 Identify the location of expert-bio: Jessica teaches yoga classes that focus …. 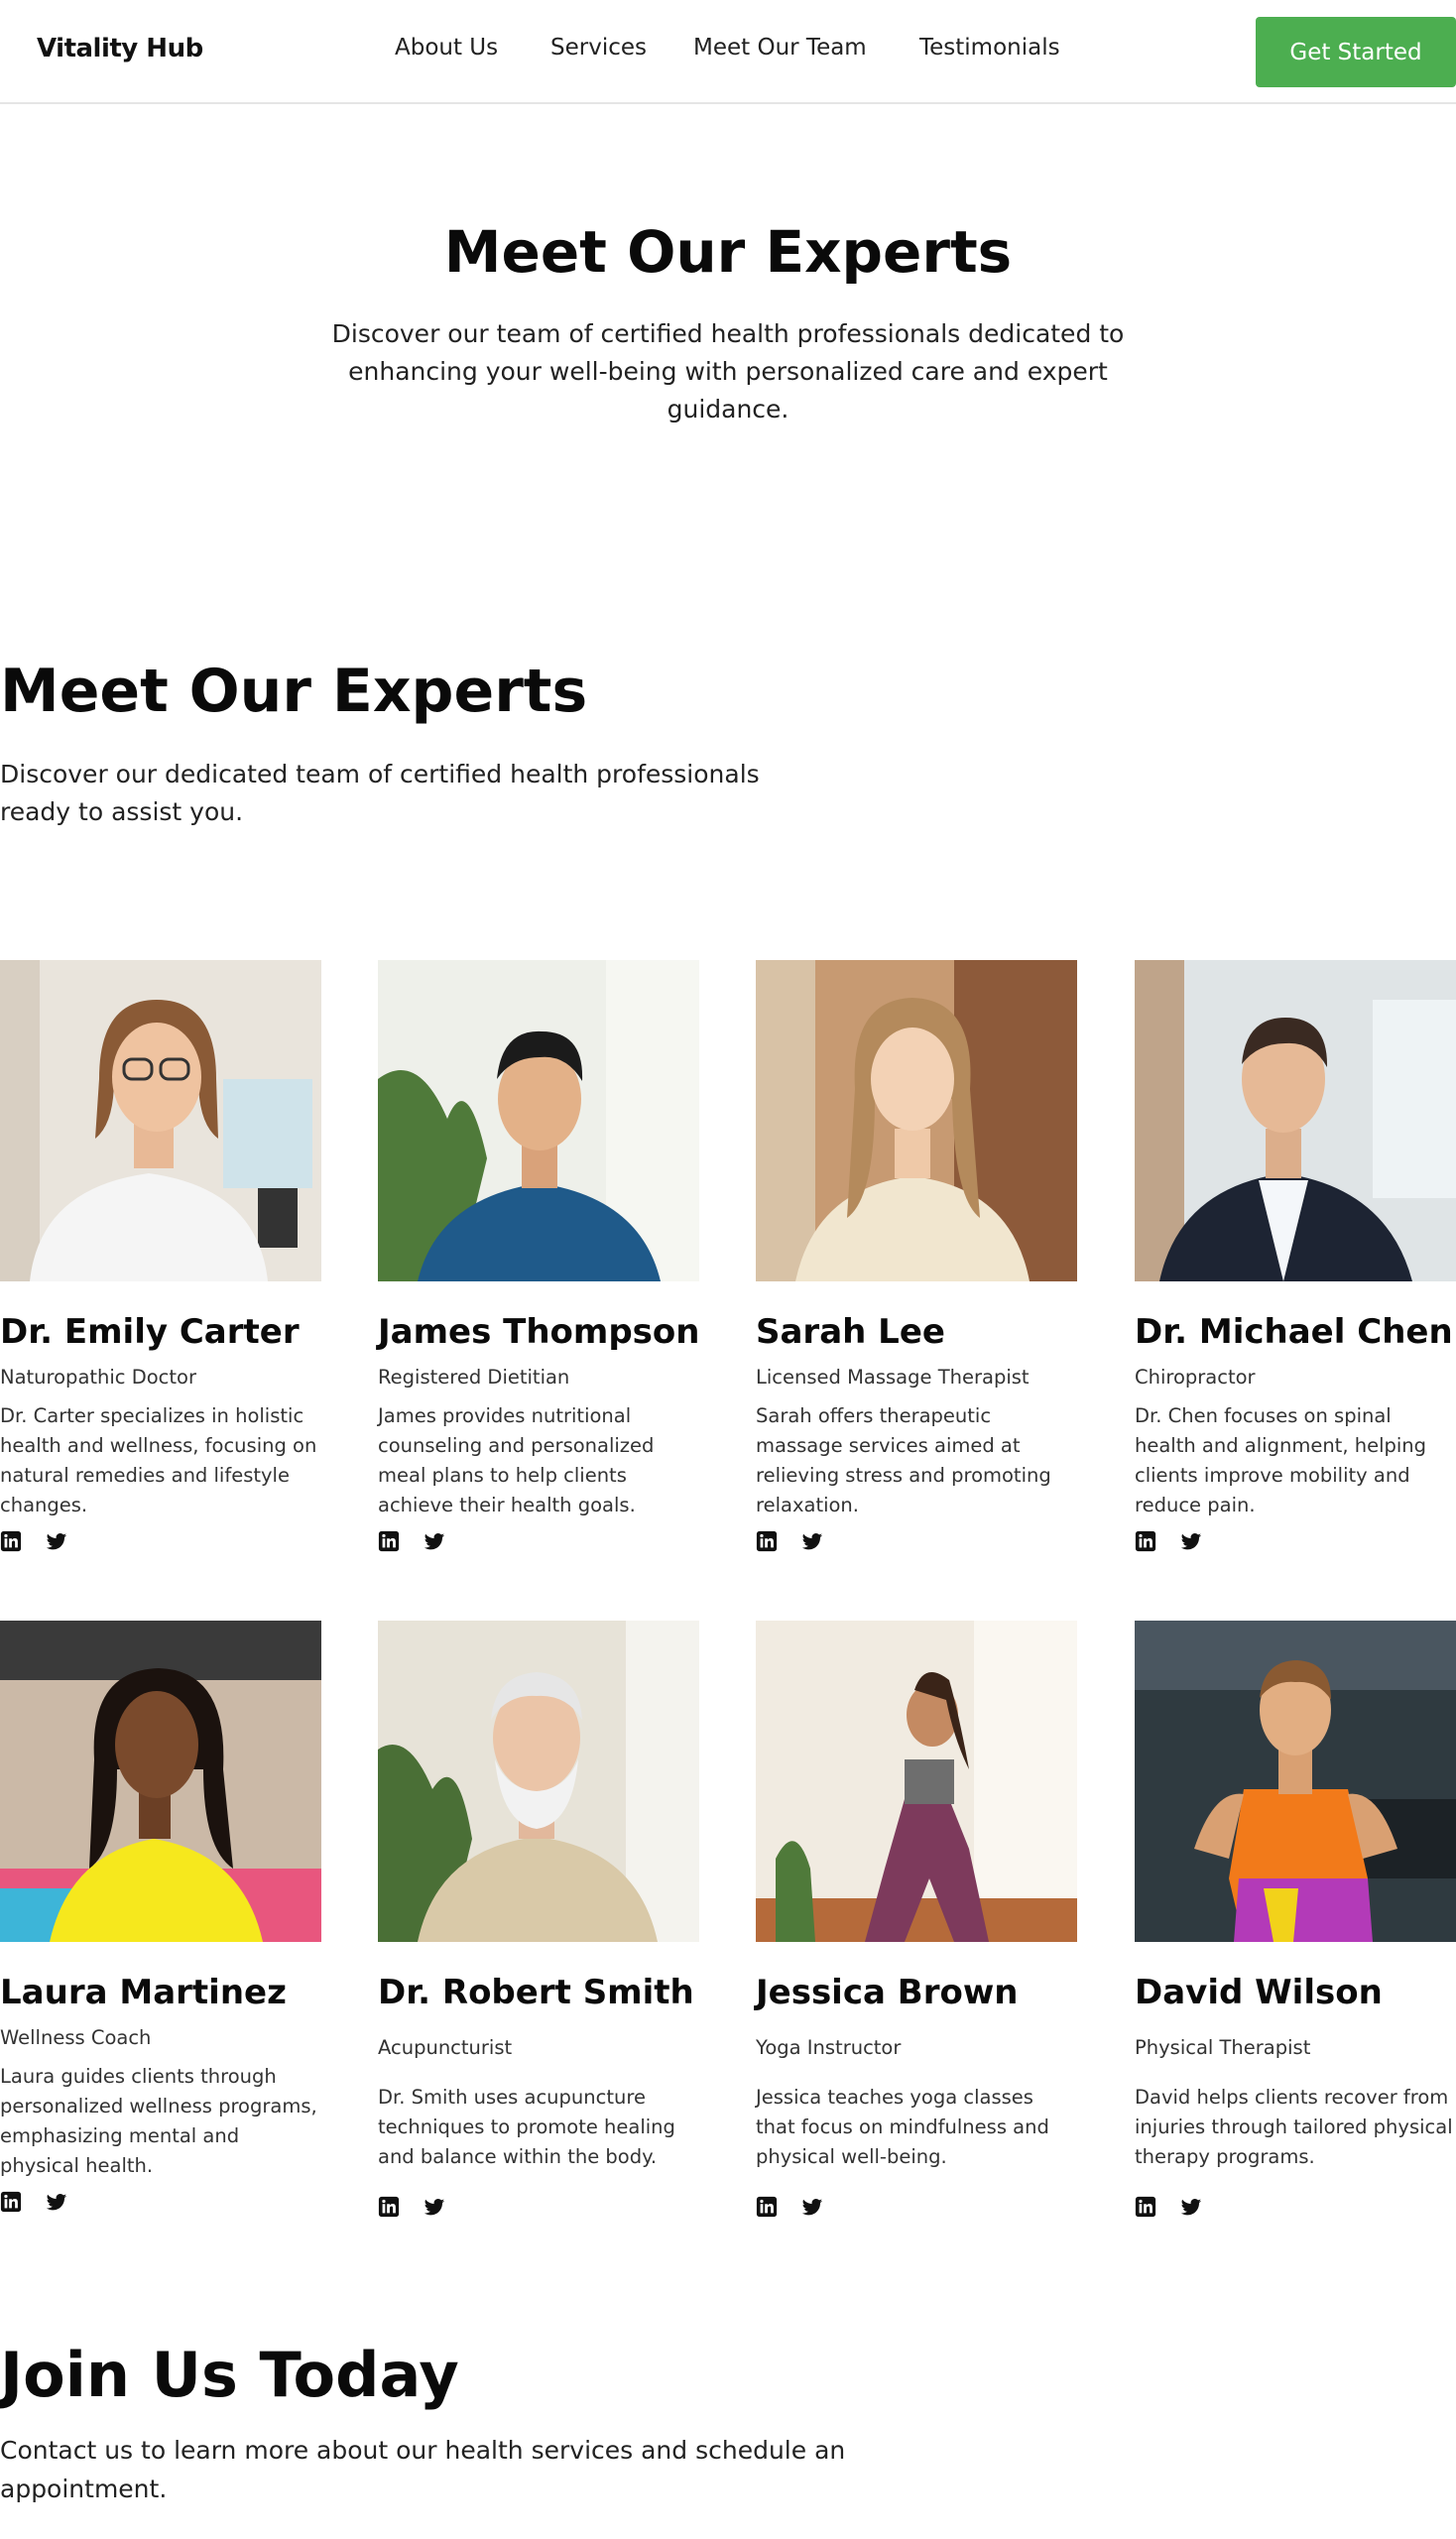
(902, 2127).